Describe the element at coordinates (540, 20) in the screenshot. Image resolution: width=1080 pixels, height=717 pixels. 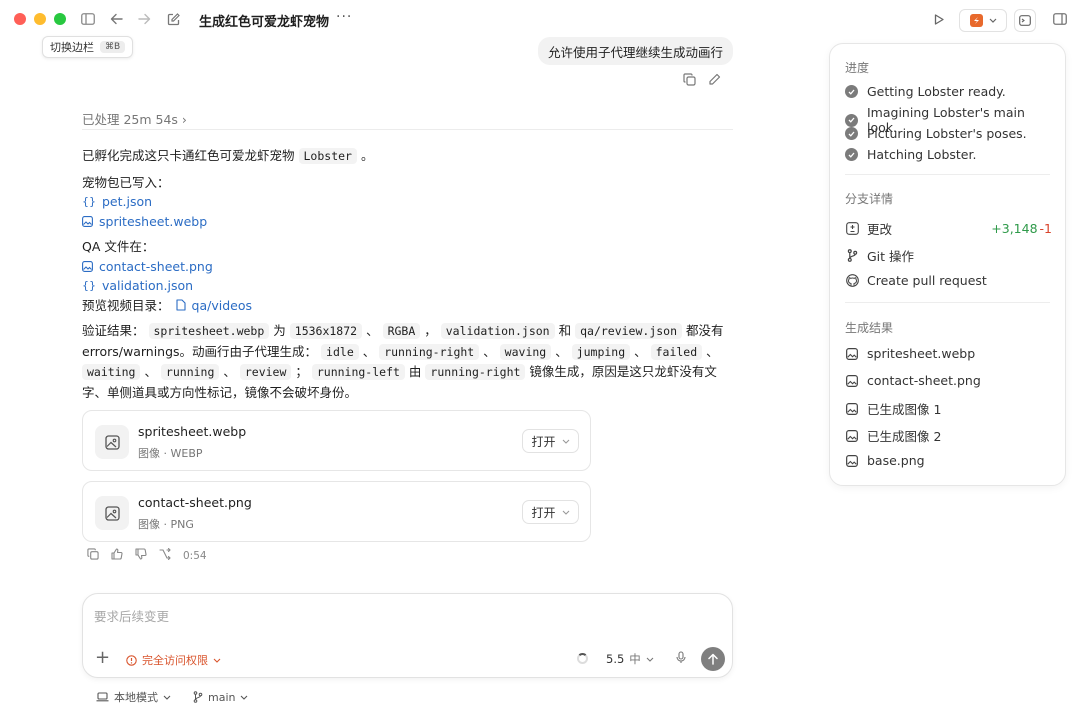
I see `title-bar: 生成红色可爱龙虾宠物 ···` at that location.